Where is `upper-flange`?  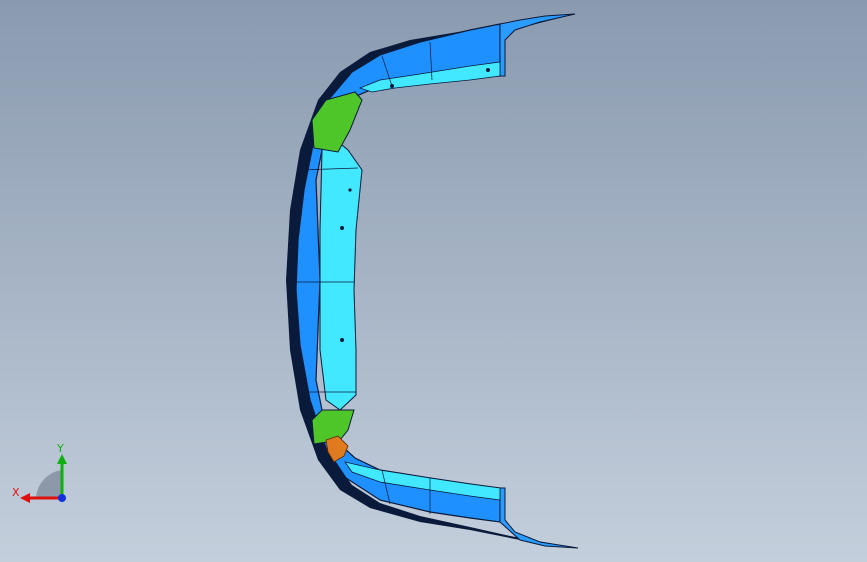
upper-flange is located at coordinates (537, 45).